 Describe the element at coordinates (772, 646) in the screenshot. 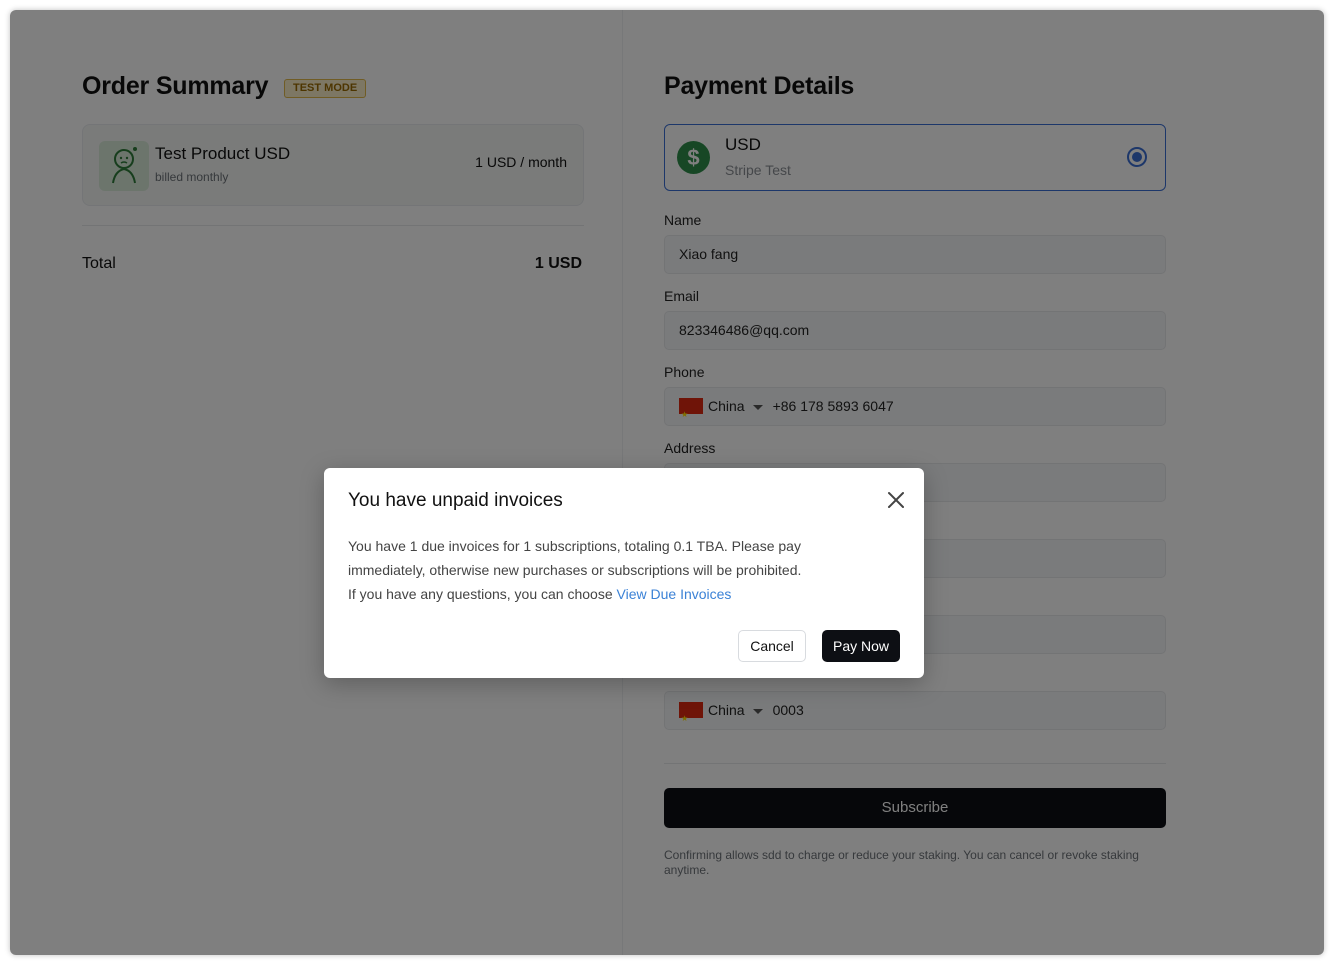

I see `cancel-button: Cancel` at that location.